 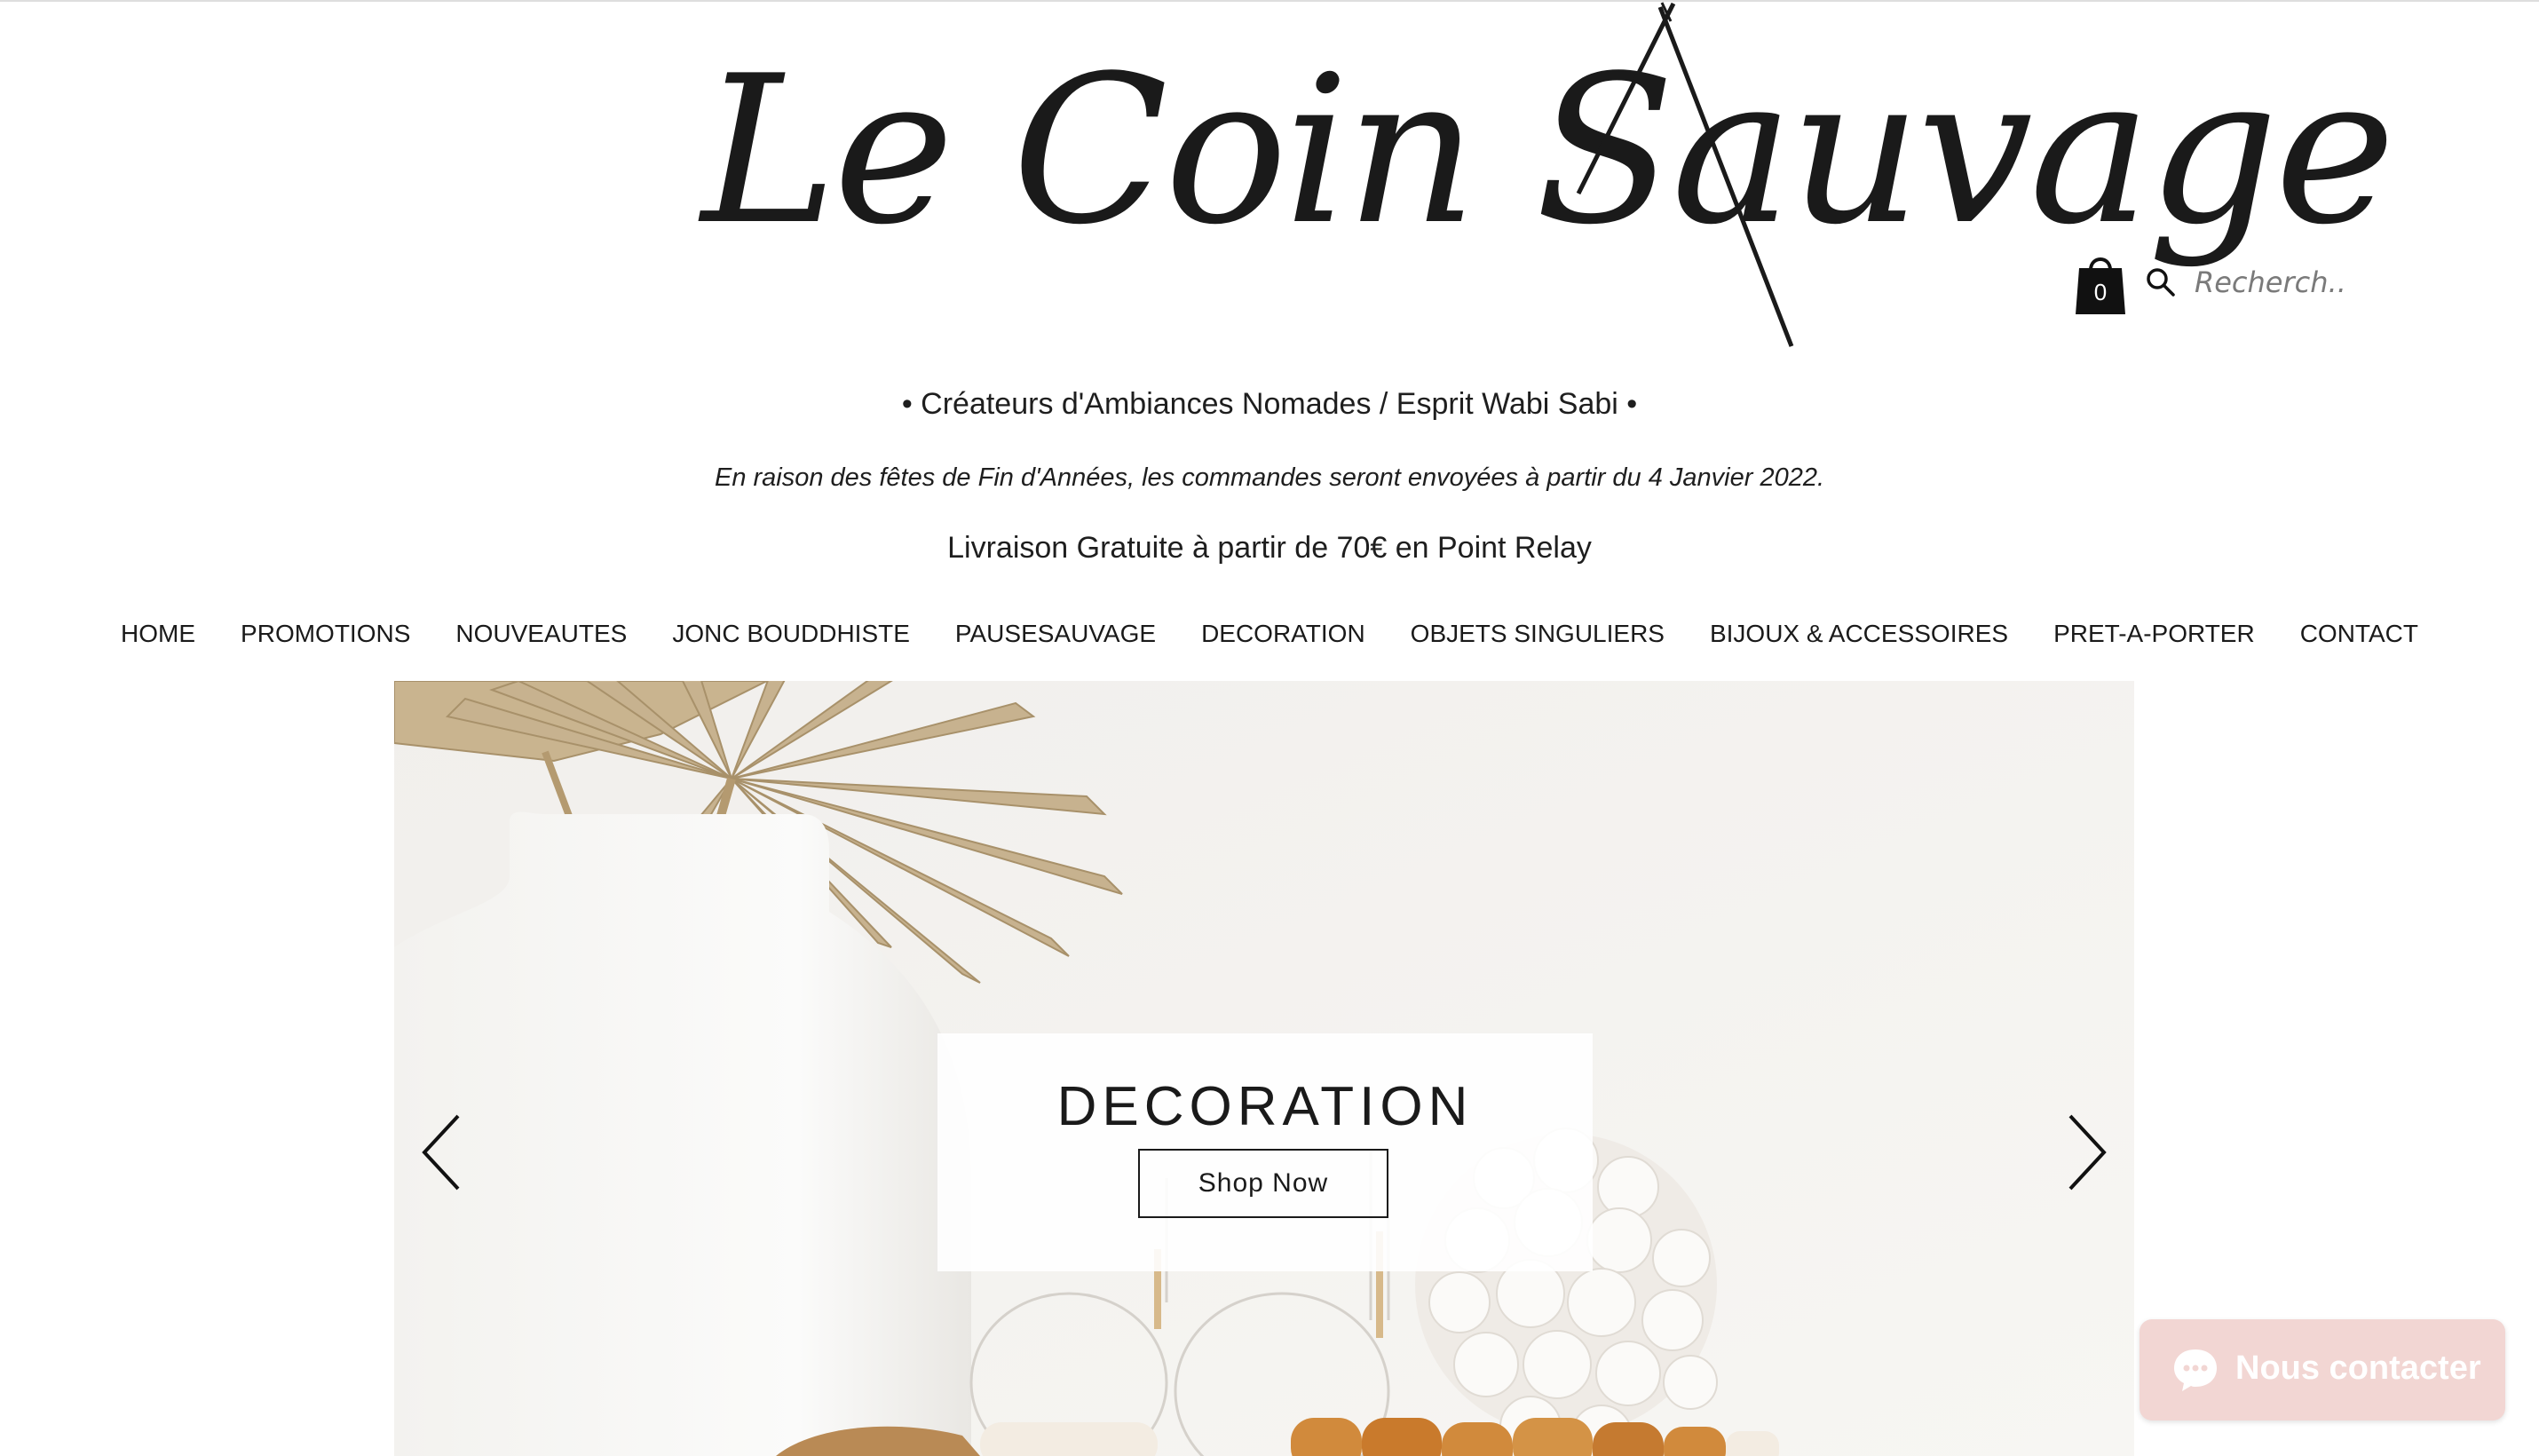 What do you see at coordinates (2100, 292) in the screenshot?
I see `cart-count: 0` at bounding box center [2100, 292].